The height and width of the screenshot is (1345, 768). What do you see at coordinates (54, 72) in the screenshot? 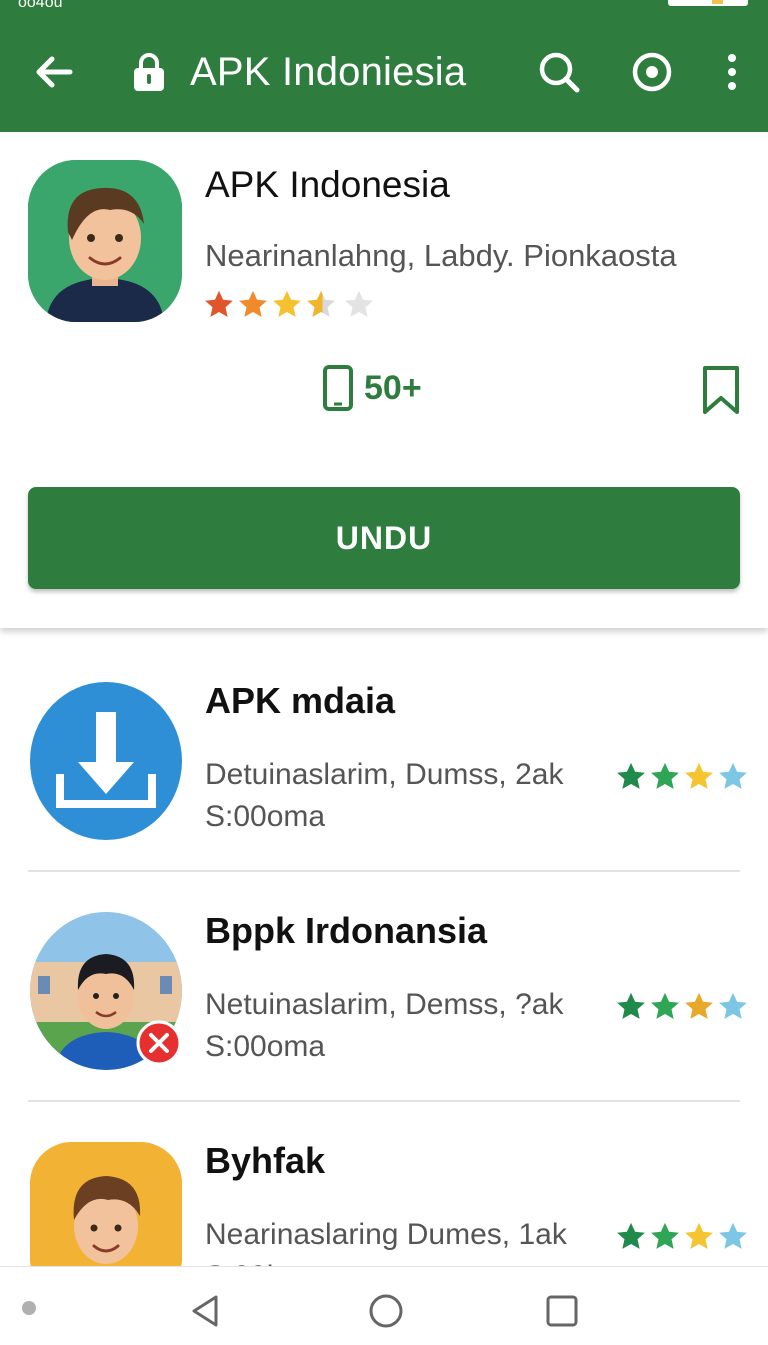
I see `arrow-left-icon` at bounding box center [54, 72].